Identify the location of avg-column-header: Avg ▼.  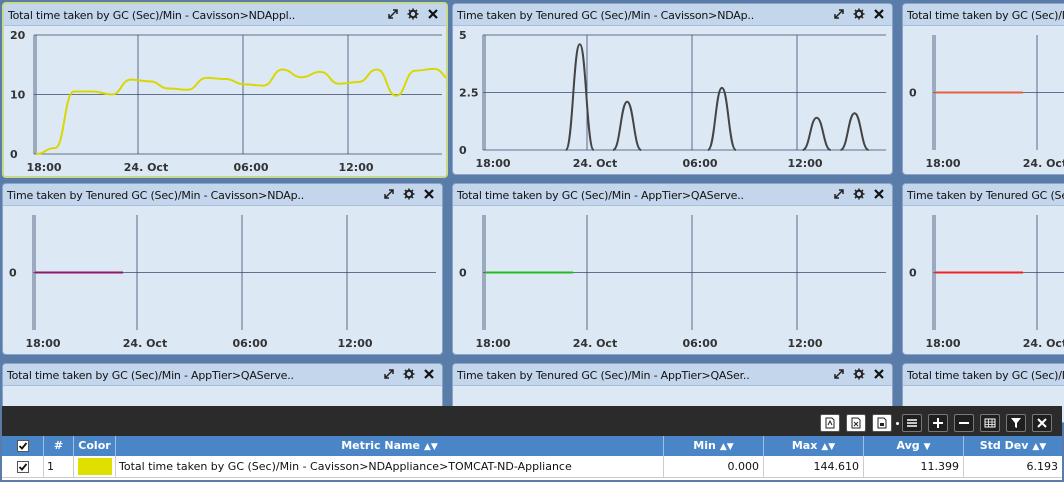
(914, 446).